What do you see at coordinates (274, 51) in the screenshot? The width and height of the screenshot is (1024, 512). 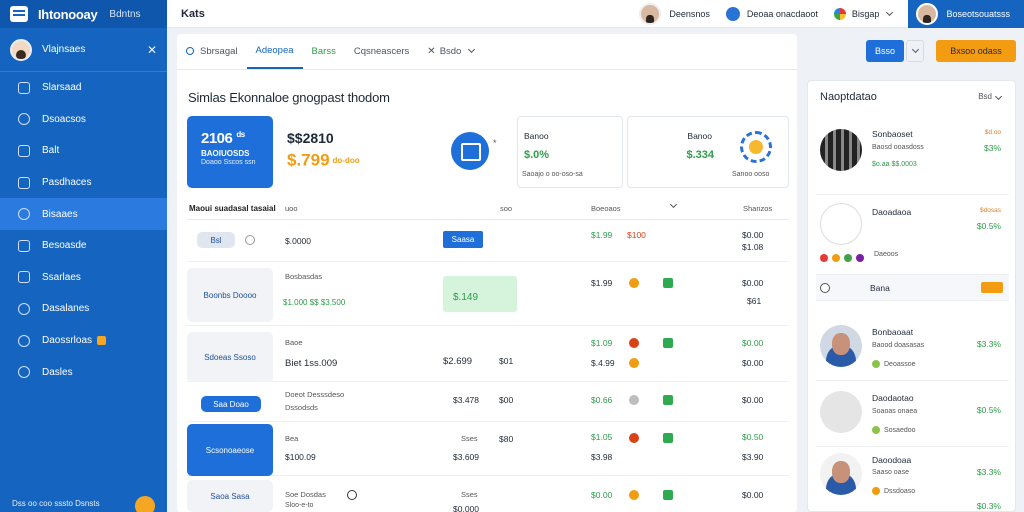 I see `tab-active: Adeopea` at bounding box center [274, 51].